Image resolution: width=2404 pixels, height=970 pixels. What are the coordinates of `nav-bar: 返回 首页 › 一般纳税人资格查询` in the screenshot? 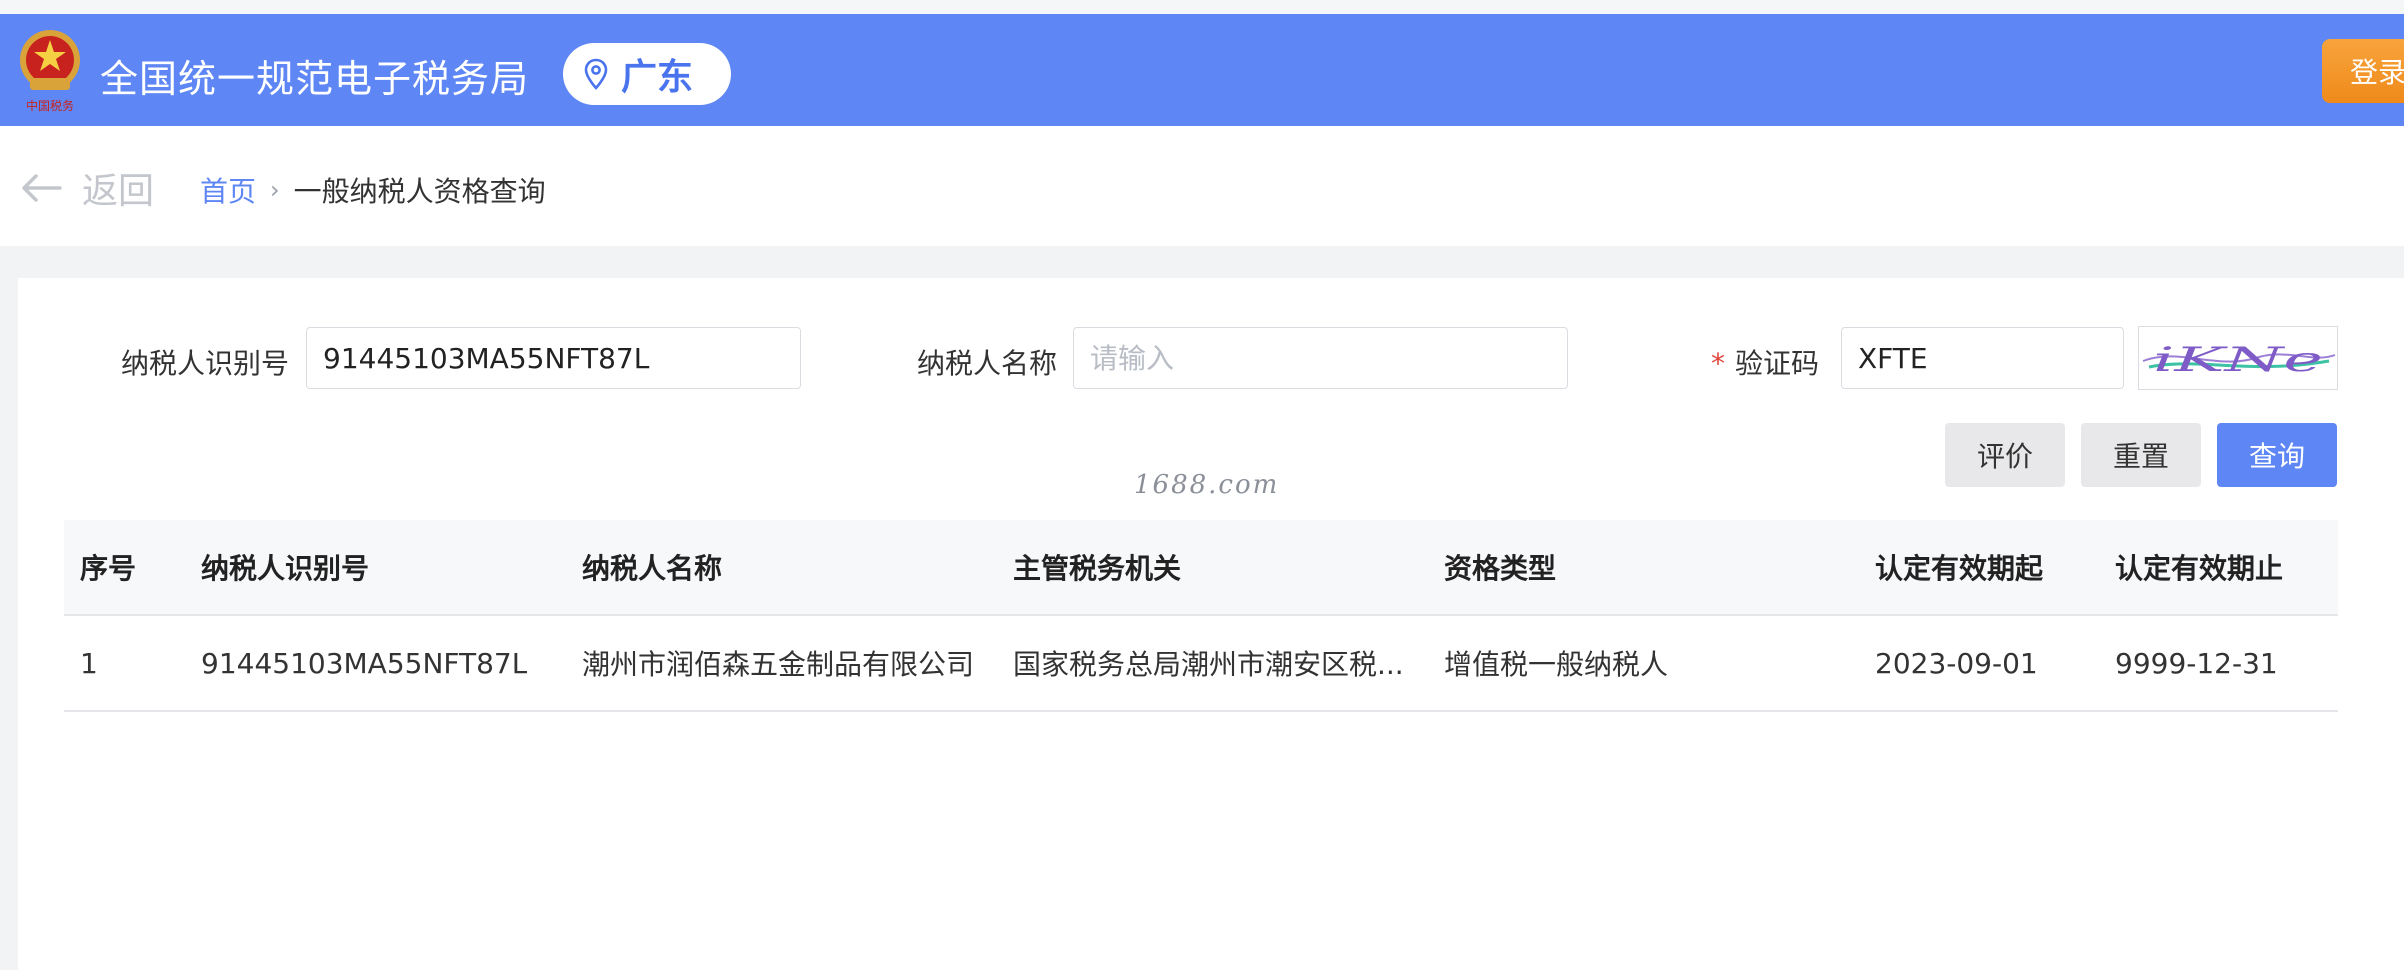 It's located at (1202, 186).